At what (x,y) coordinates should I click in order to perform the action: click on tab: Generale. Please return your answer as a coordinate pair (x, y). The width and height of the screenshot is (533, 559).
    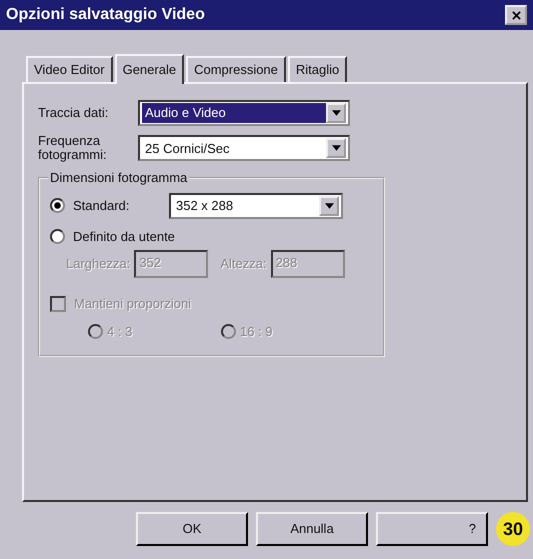
    Looking at the image, I should click on (149, 69).